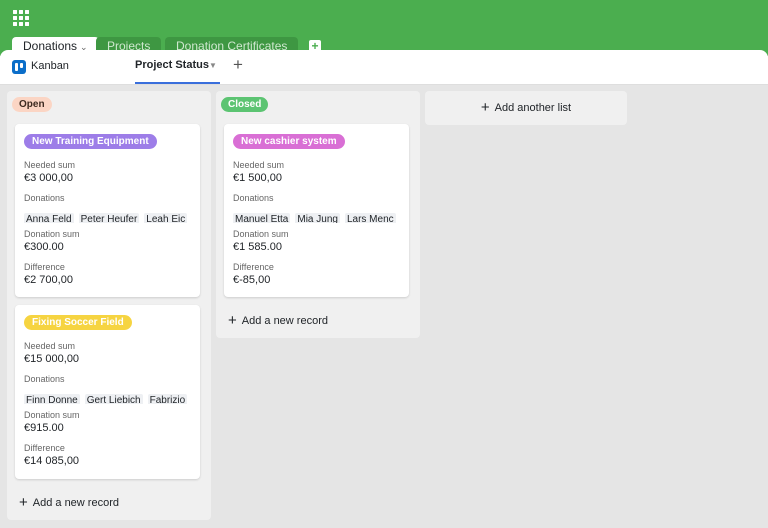 The height and width of the screenshot is (528, 768). I want to click on donation-chip: Fabrizio, so click(167, 399).